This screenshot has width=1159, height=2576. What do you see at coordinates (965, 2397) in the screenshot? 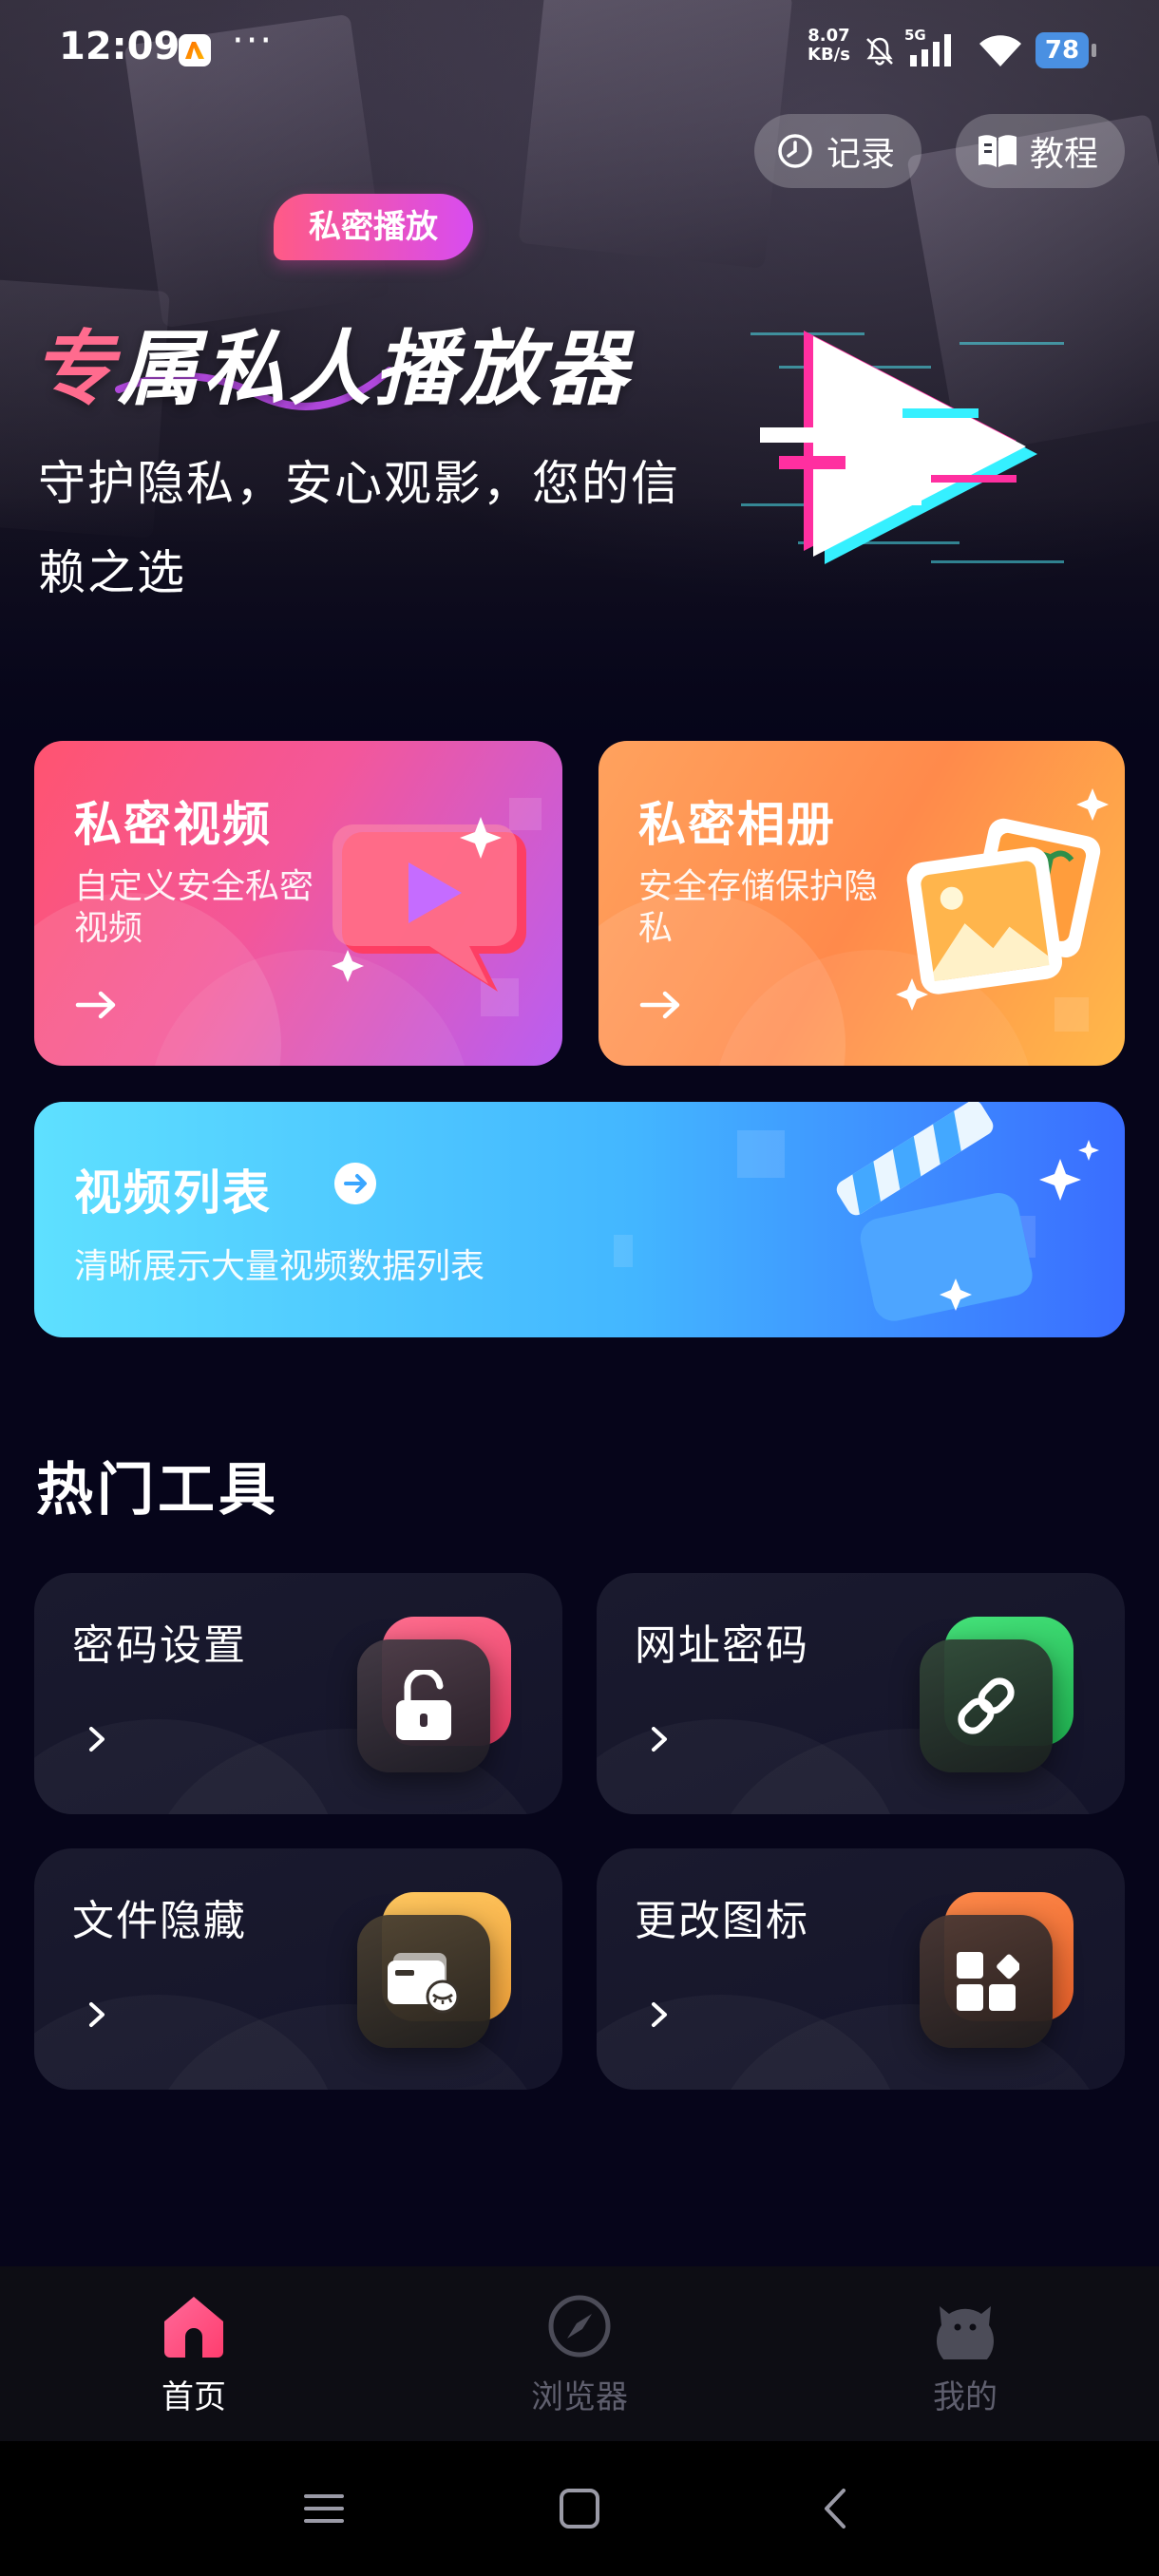
I see `nav-mine-label: 我的` at bounding box center [965, 2397].